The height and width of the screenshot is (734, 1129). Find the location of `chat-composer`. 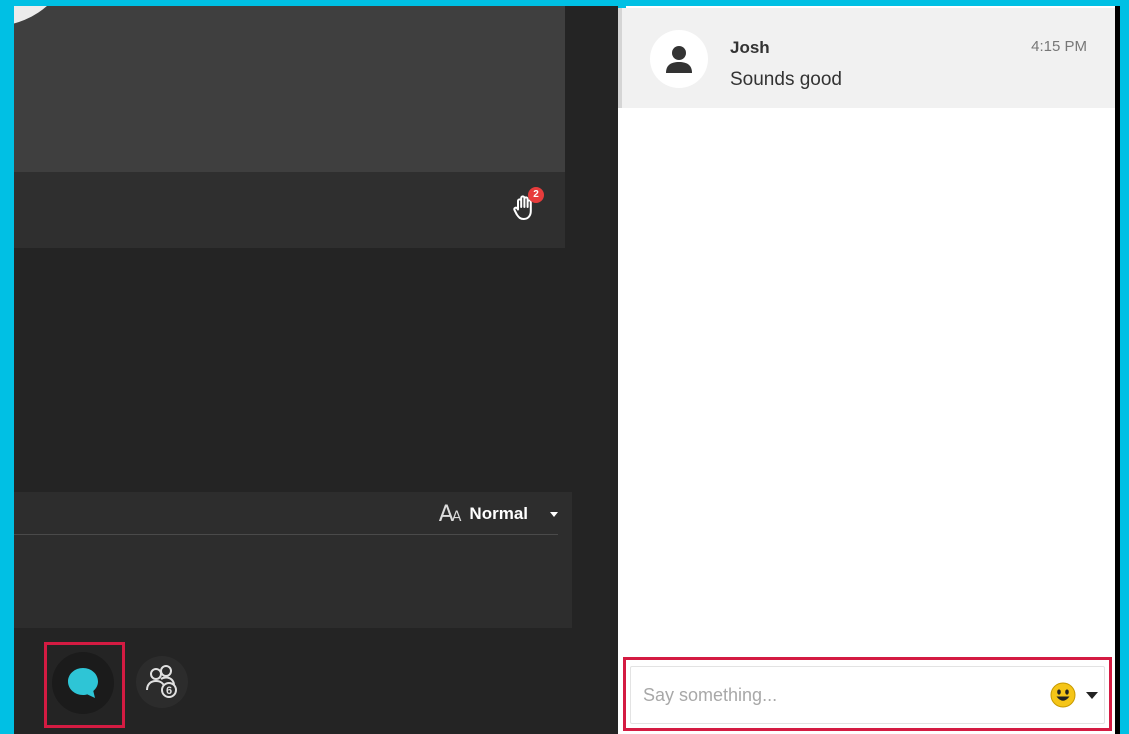

chat-composer is located at coordinates (867, 695).